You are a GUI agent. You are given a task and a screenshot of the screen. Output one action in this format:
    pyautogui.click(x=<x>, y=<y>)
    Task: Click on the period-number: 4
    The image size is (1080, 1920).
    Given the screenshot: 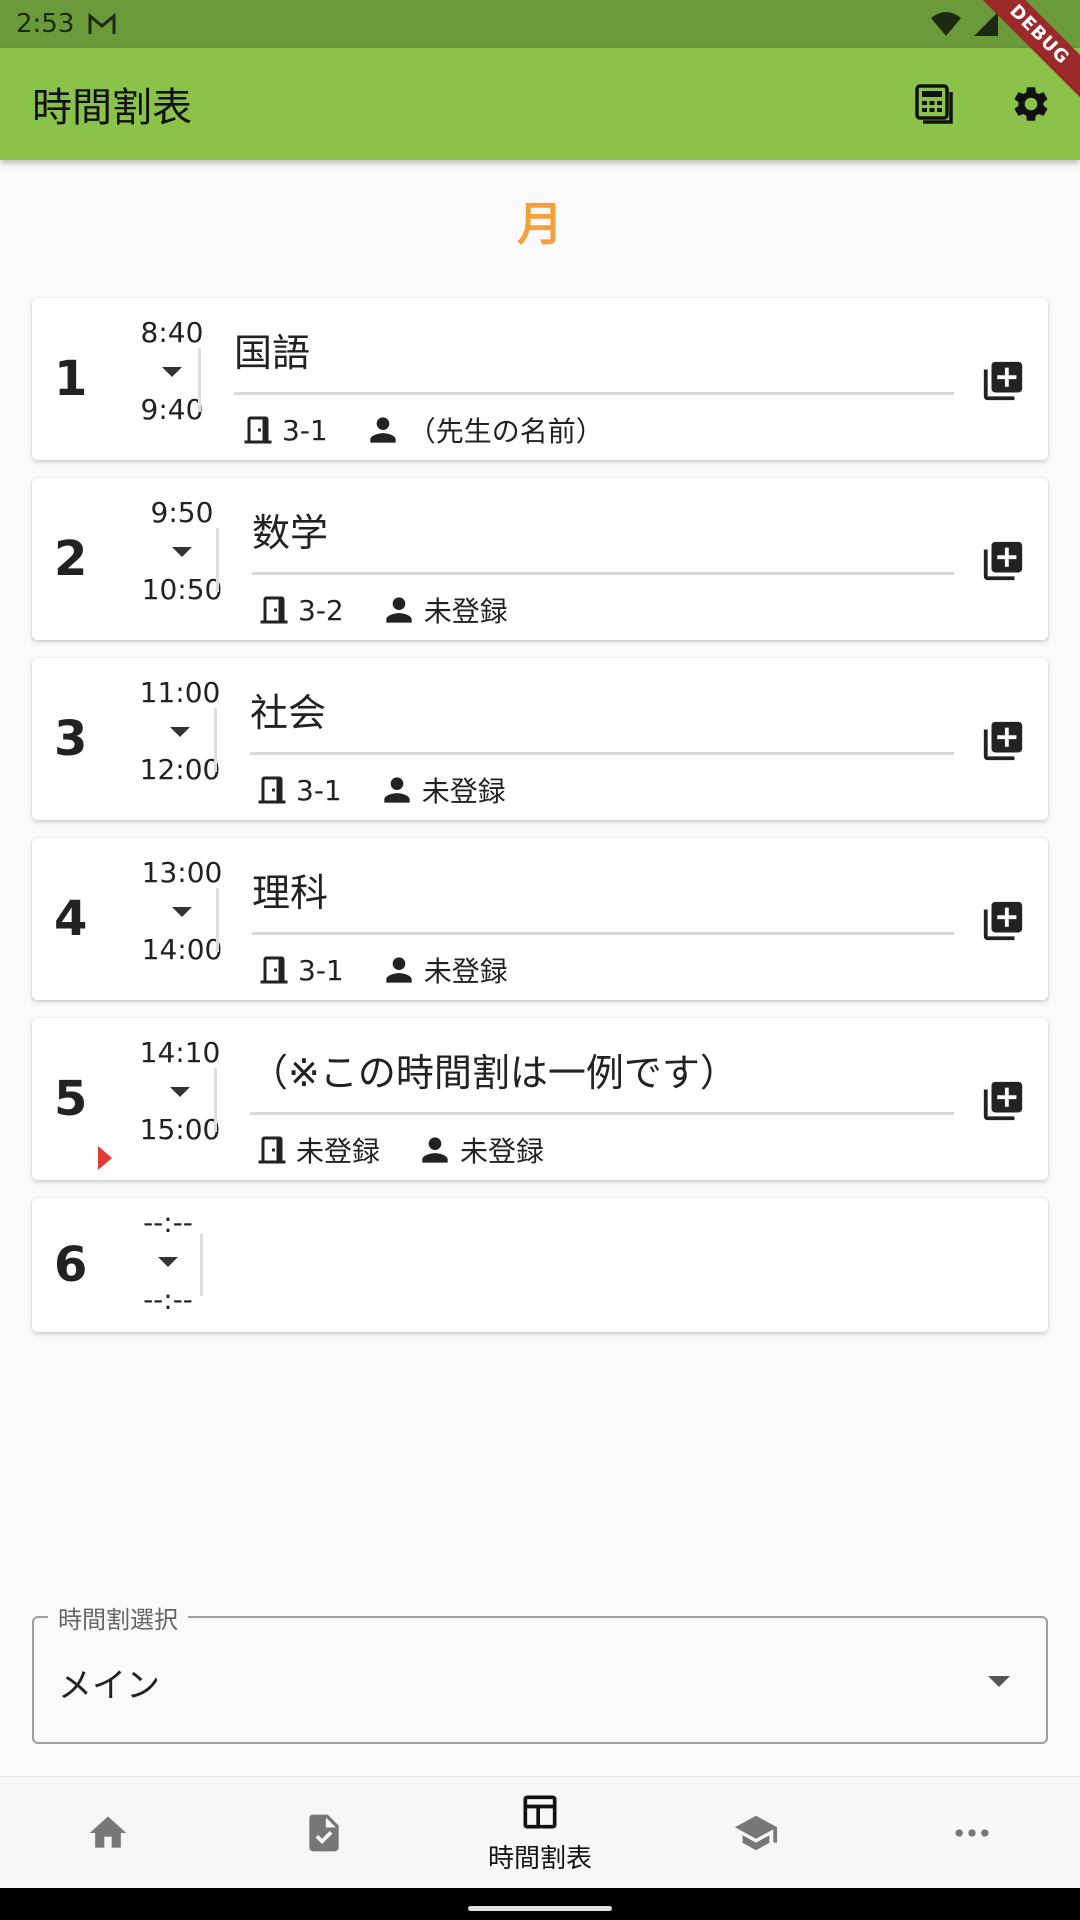 What is the action you would take?
    pyautogui.click(x=71, y=919)
    